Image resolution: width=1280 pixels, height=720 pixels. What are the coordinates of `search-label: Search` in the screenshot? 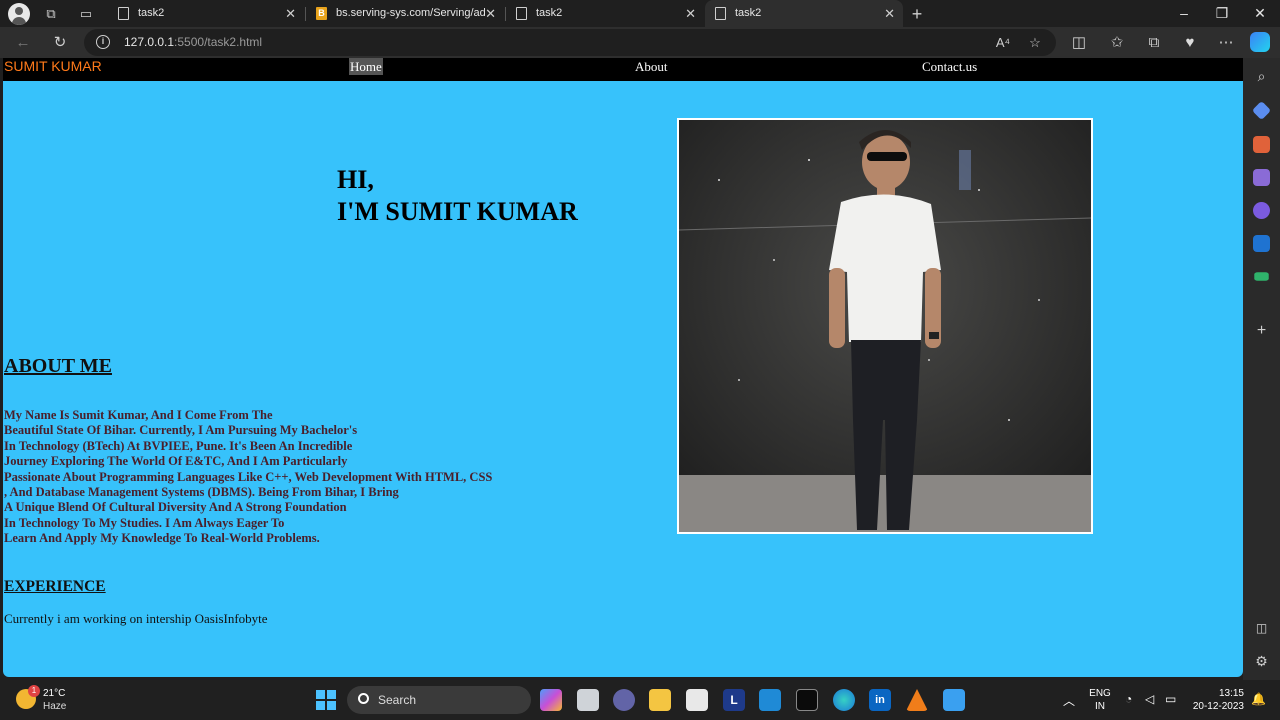 It's located at (397, 700).